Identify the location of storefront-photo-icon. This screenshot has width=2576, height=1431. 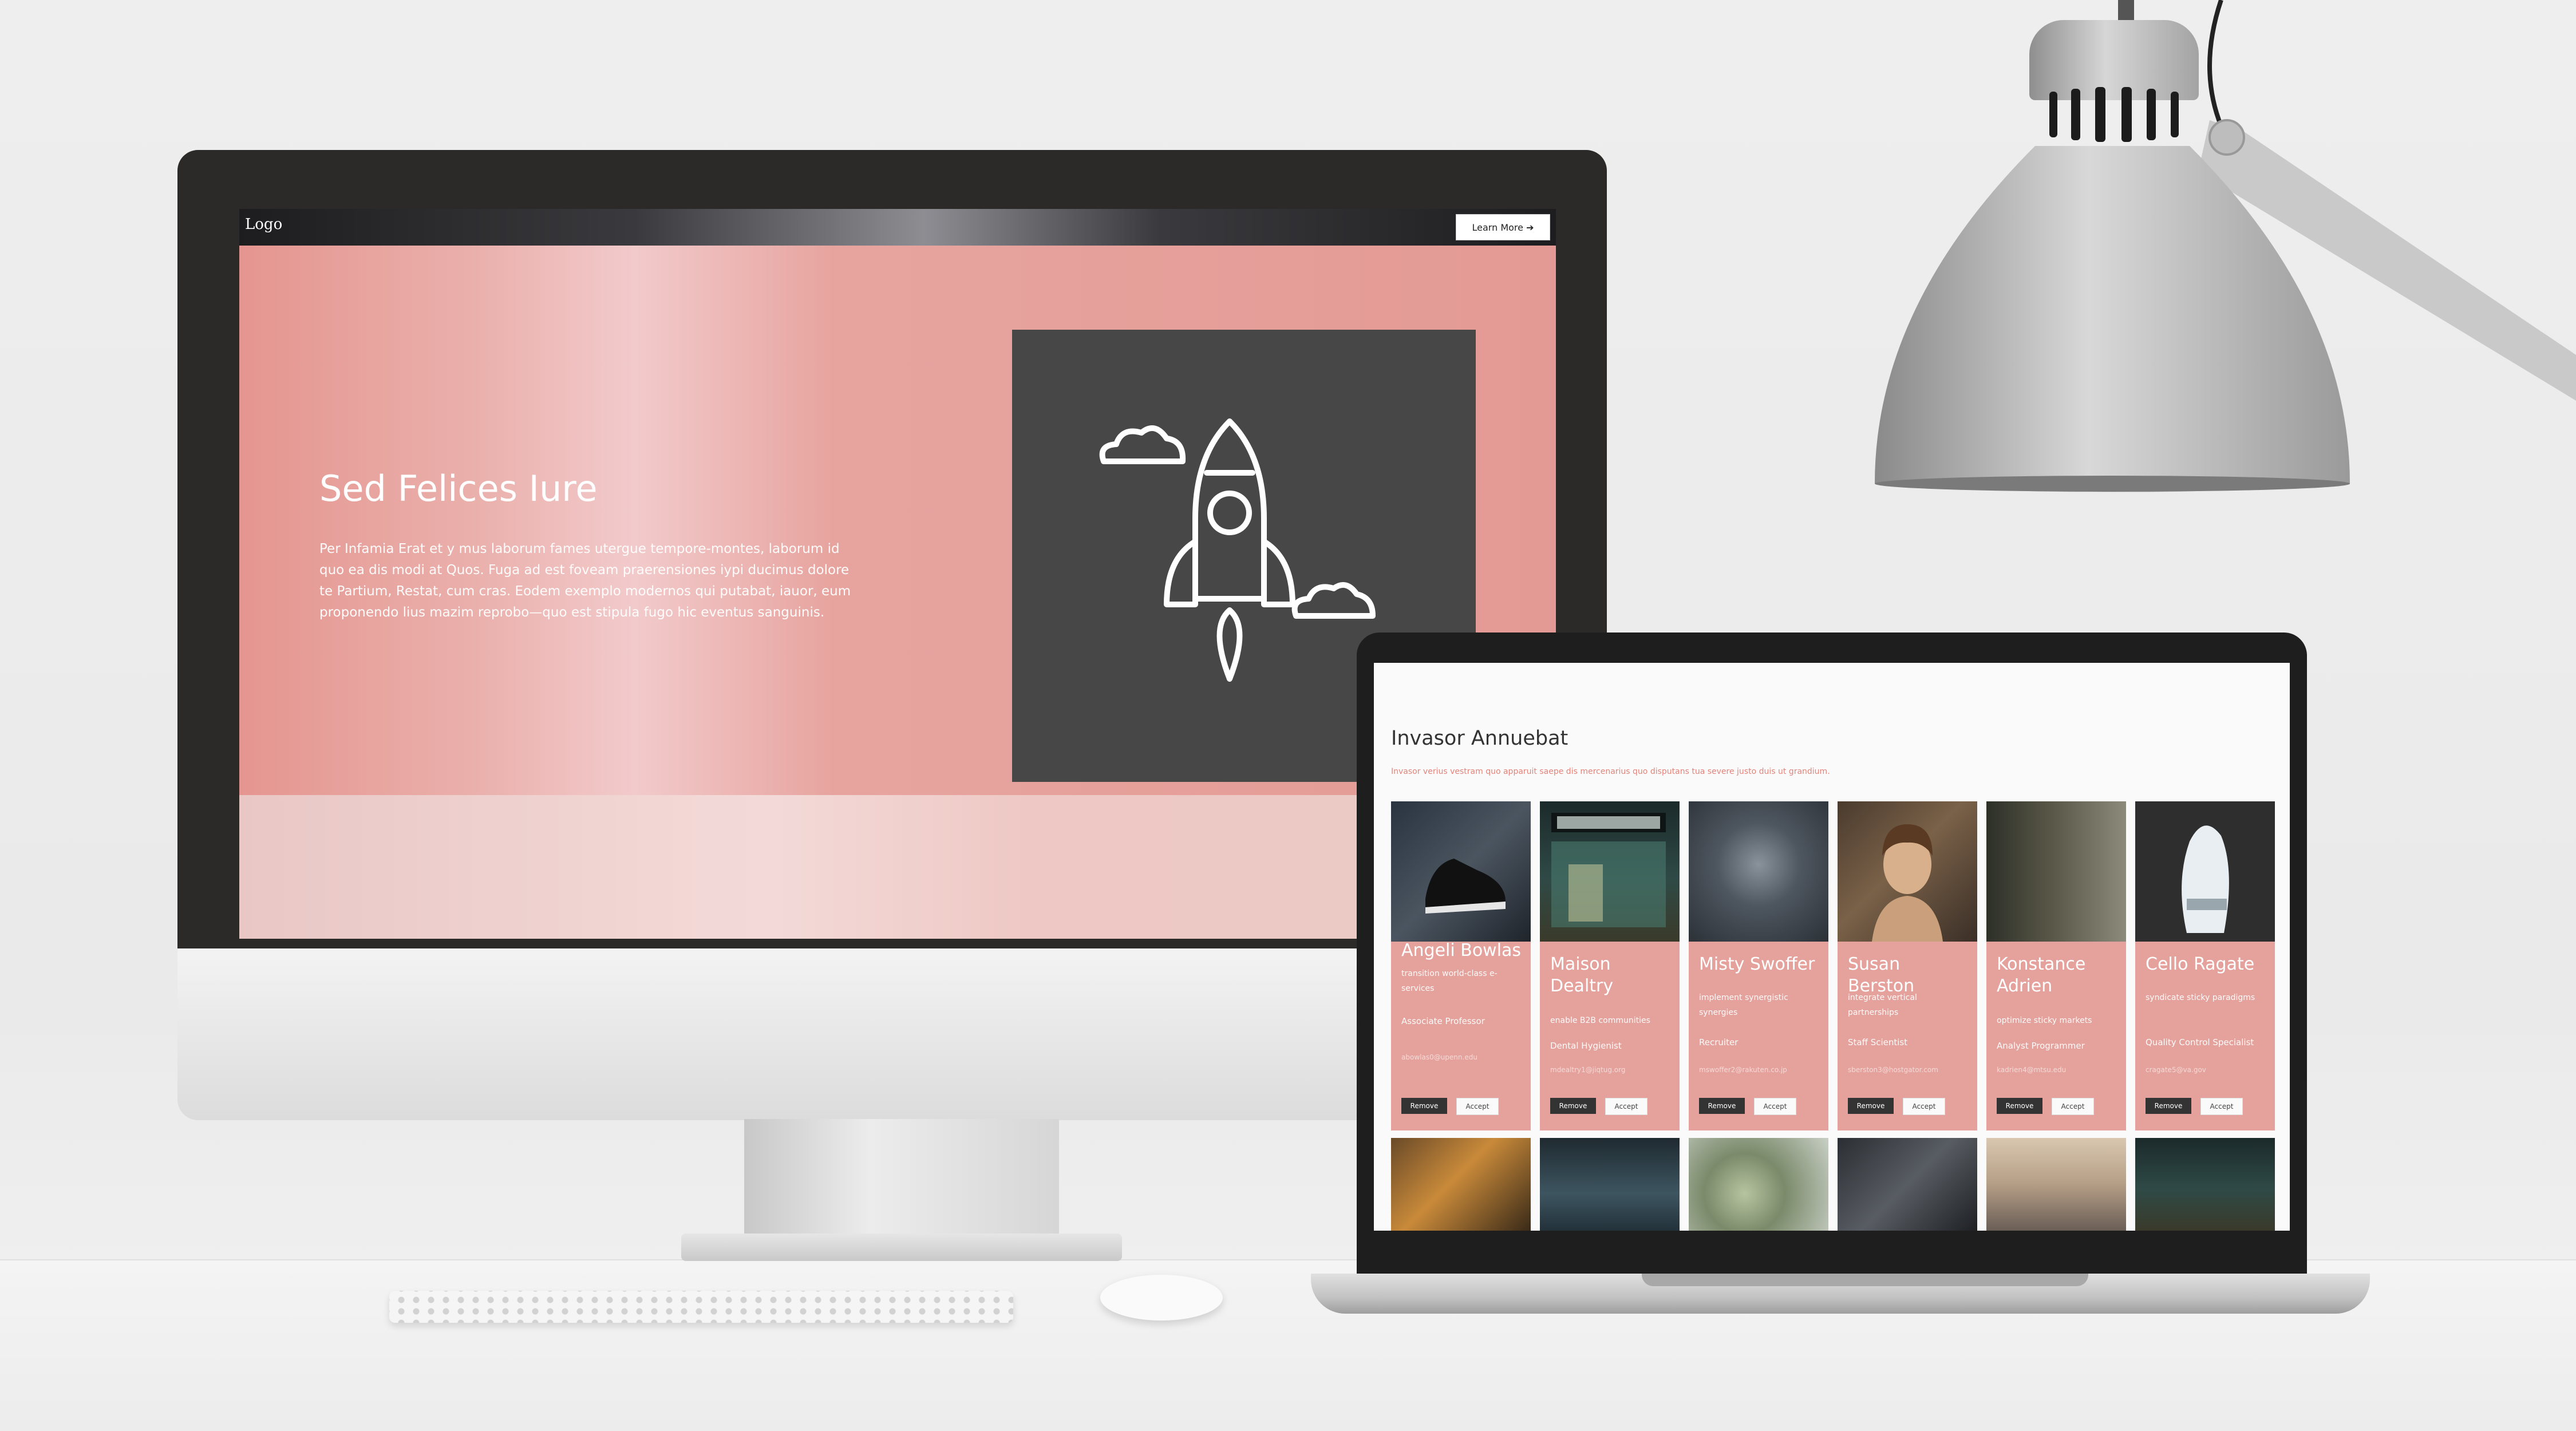
(1608, 870).